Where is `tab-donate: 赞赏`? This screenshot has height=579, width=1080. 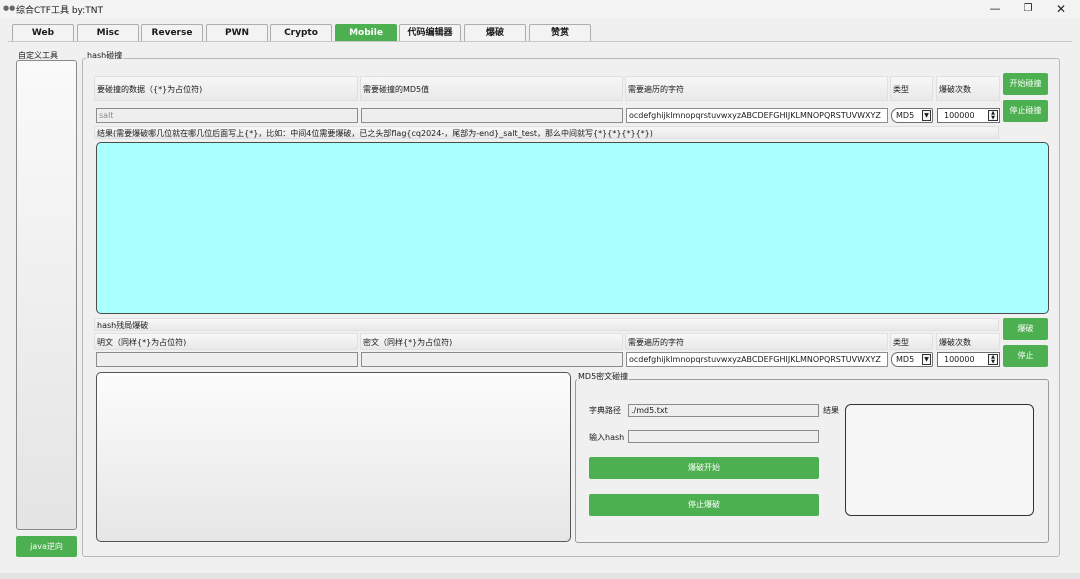
tab-donate: 赞赏 is located at coordinates (560, 33).